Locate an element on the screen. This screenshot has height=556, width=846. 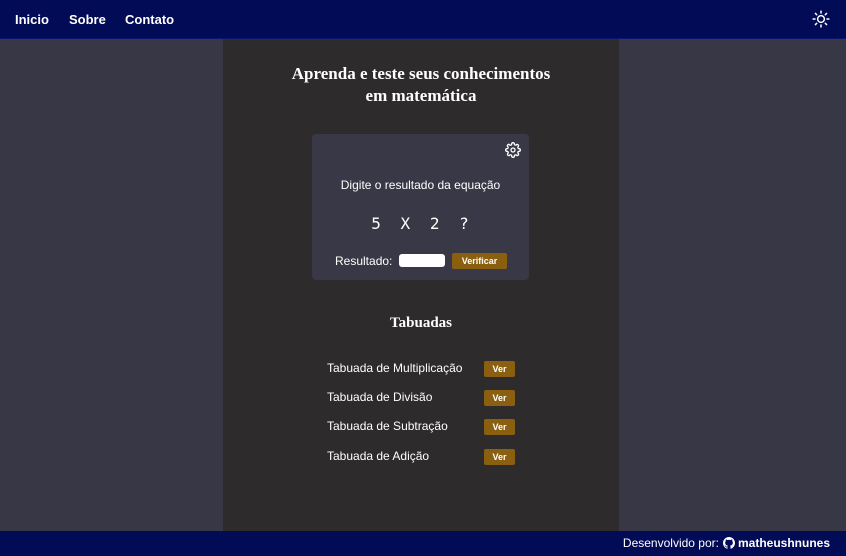
page-title-line2: em matemática is located at coordinates (421, 95).